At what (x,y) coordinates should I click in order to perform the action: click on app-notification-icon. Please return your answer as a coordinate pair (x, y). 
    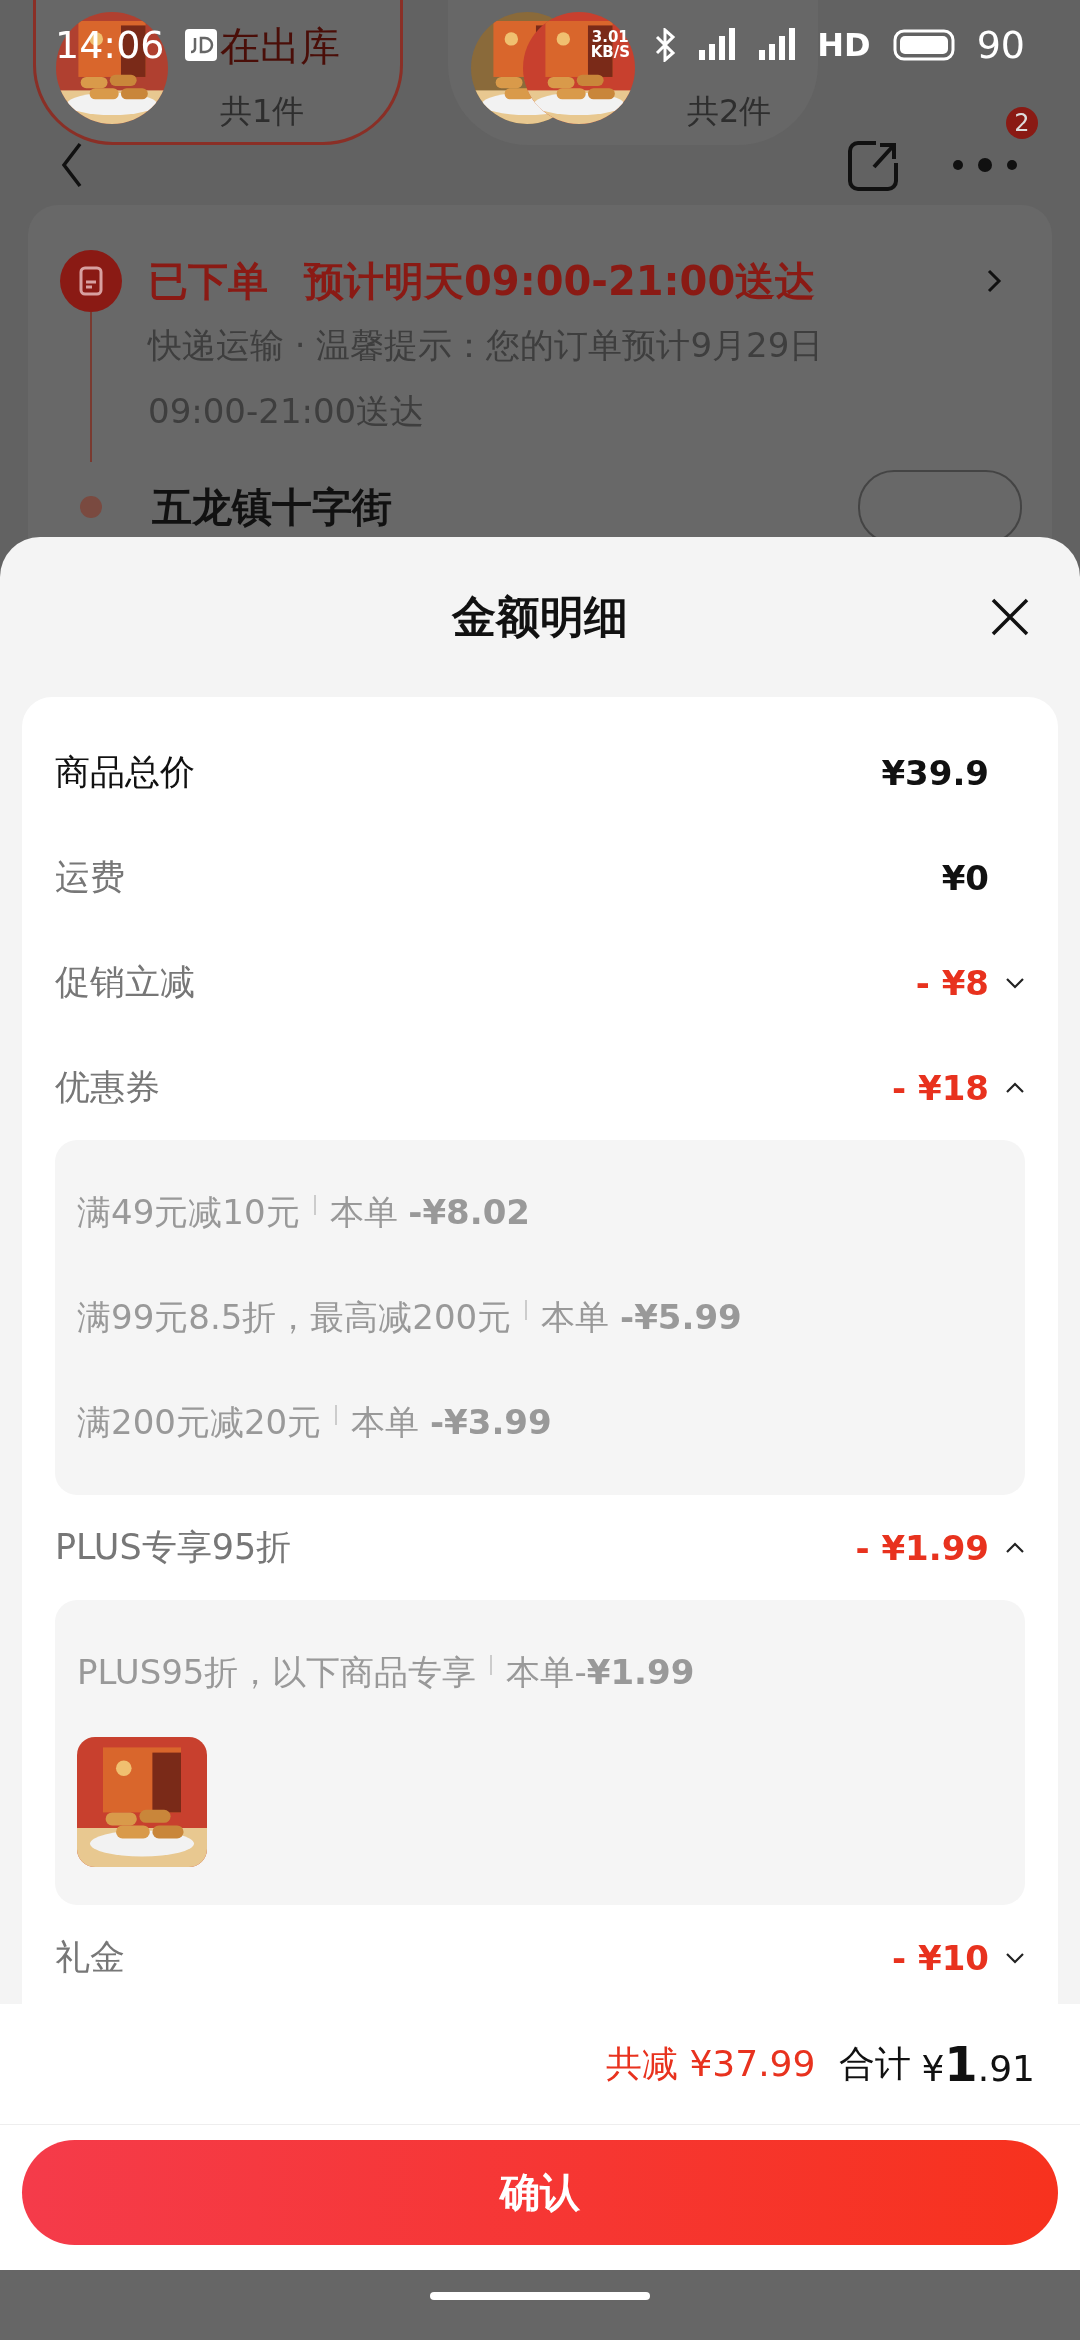
    Looking at the image, I should click on (200, 45).